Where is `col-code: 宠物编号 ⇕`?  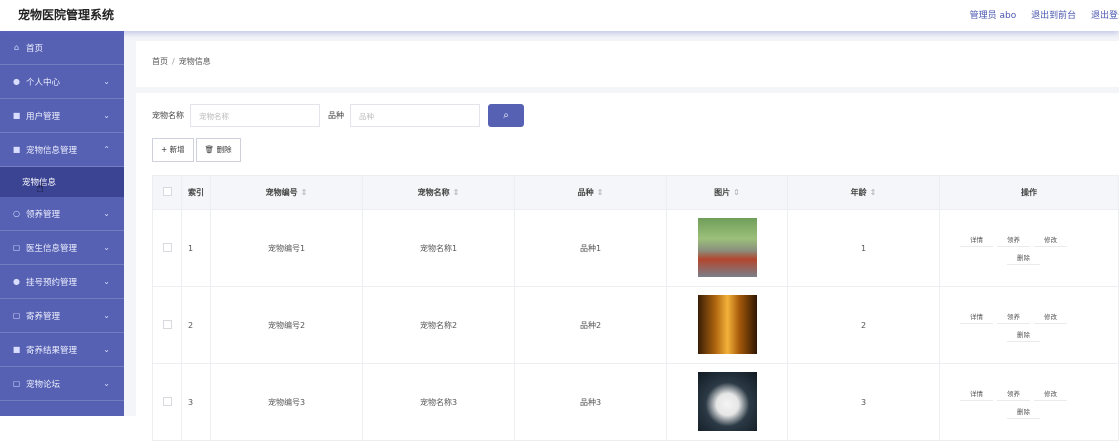 col-code: 宠物编号 ⇕ is located at coordinates (286, 192).